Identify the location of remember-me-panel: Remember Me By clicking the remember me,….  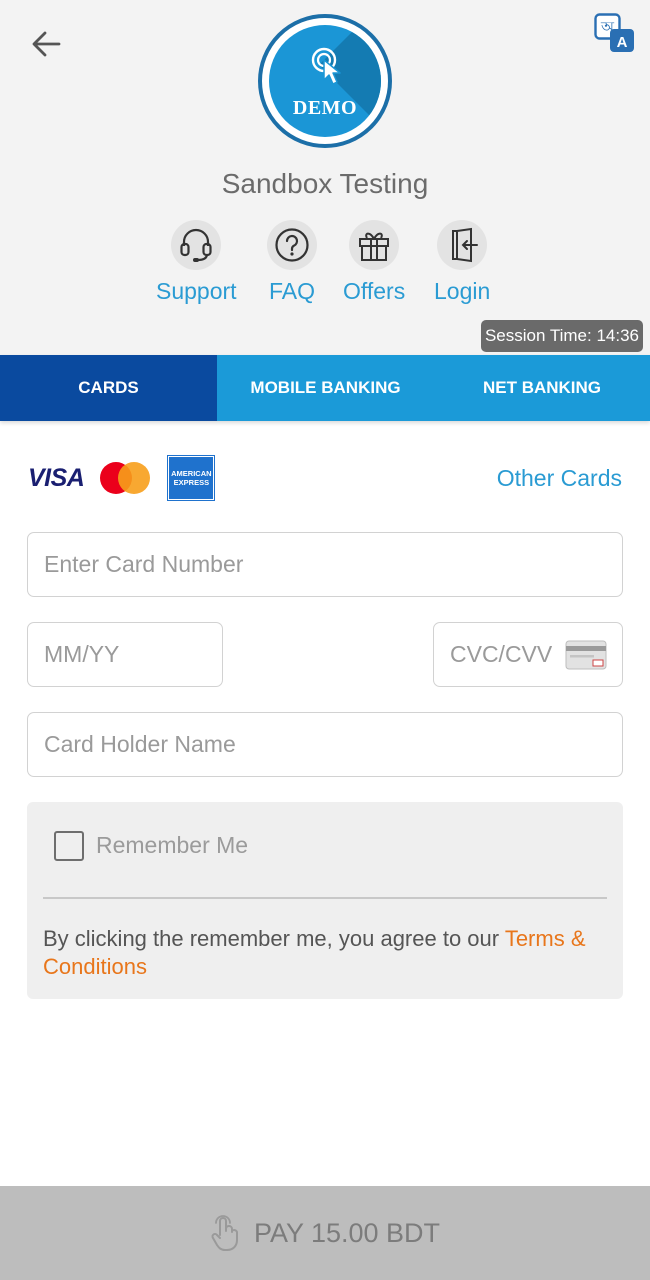
(325, 900).